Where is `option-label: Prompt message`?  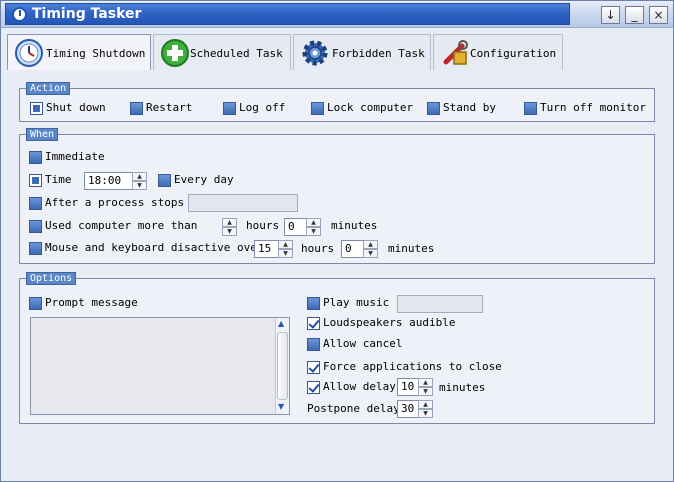 option-label: Prompt message is located at coordinates (91, 302).